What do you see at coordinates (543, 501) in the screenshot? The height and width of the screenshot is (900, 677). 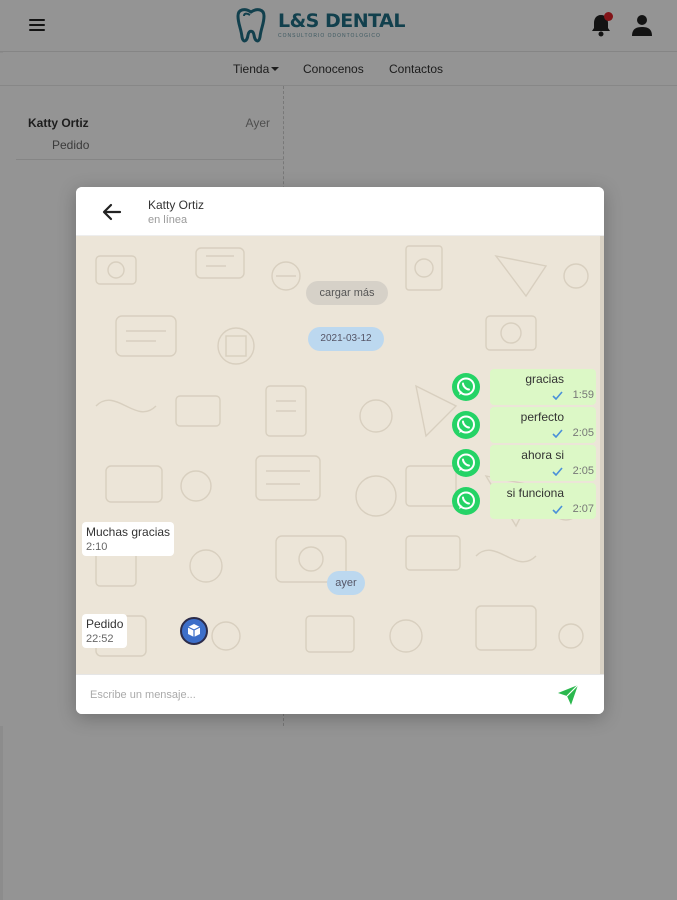 I see `outgoing-bubble: si funciona 2:07` at bounding box center [543, 501].